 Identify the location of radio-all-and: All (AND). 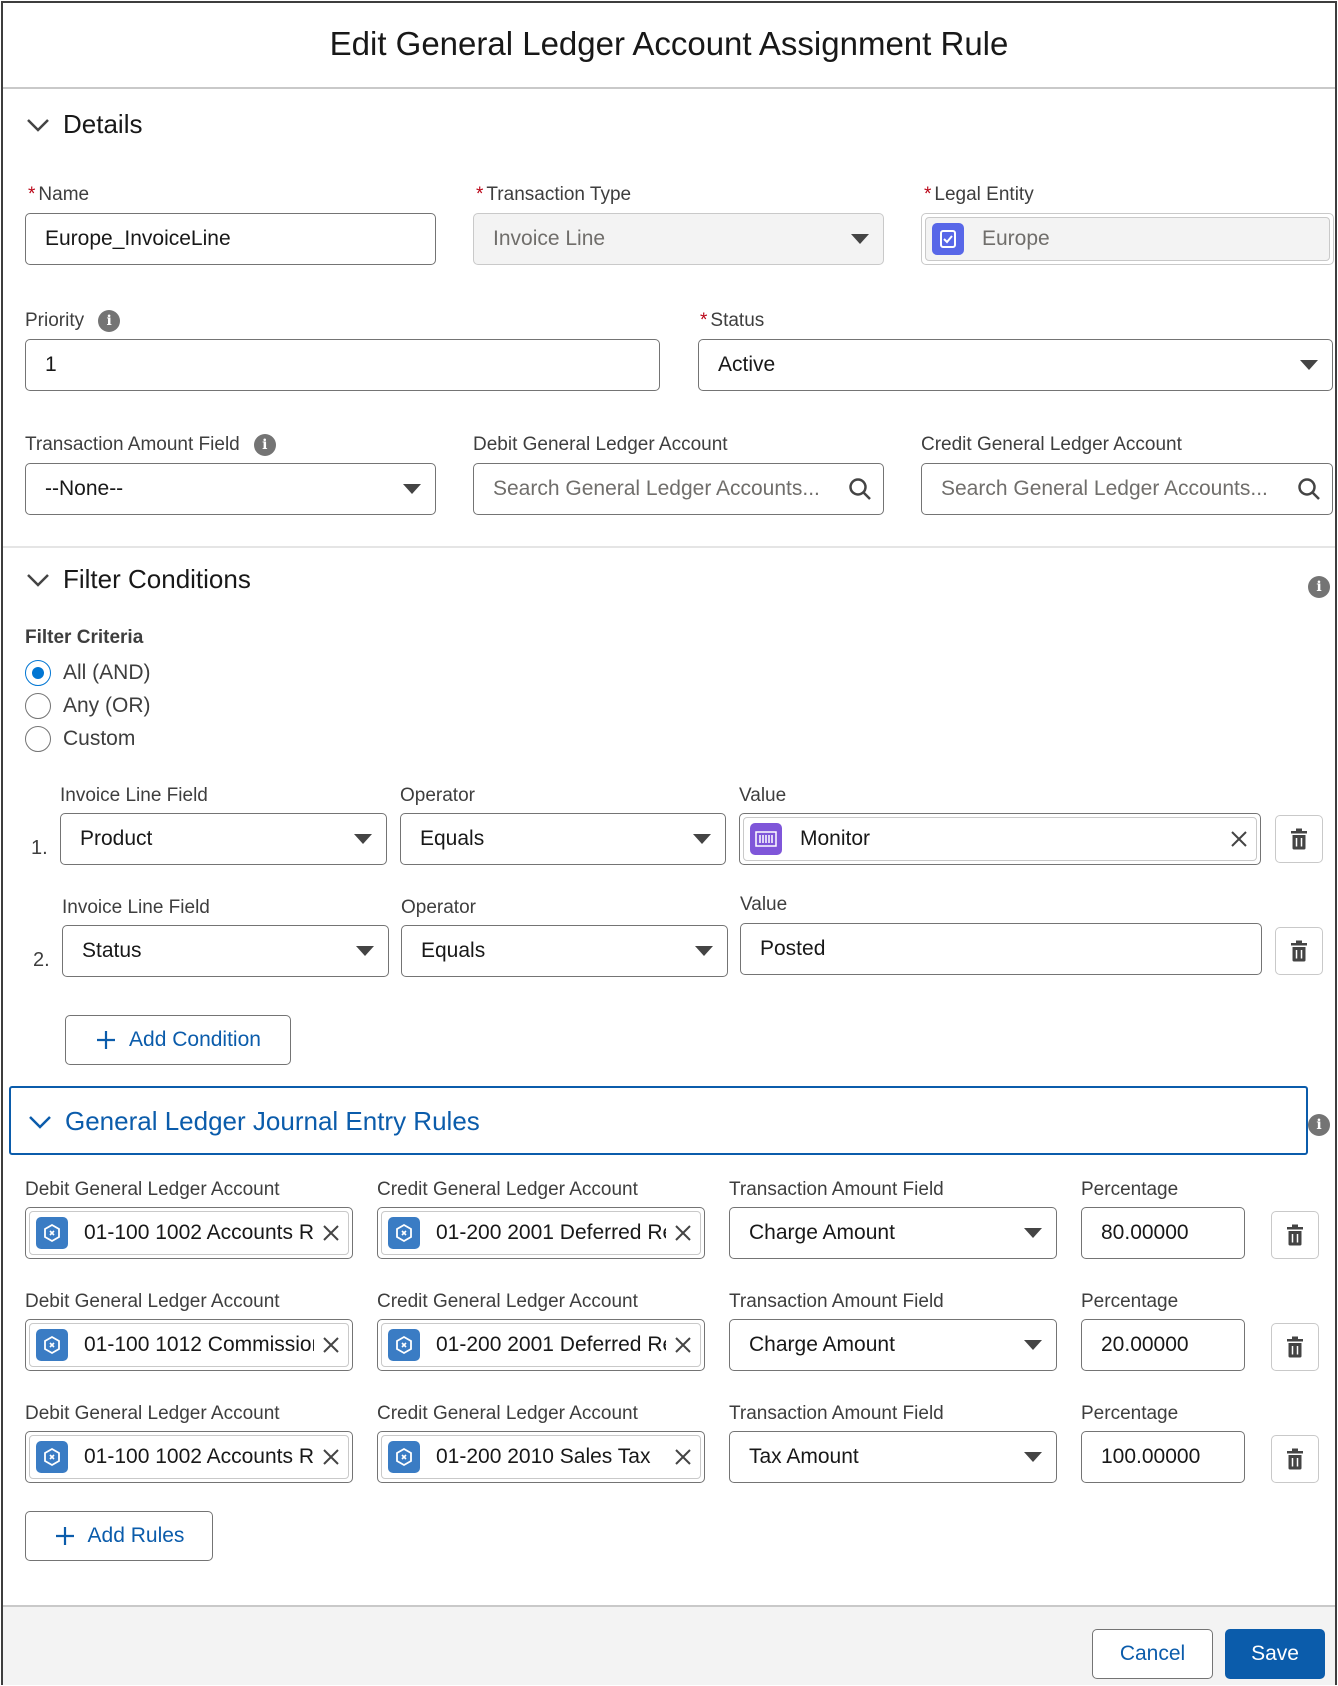
(88, 673).